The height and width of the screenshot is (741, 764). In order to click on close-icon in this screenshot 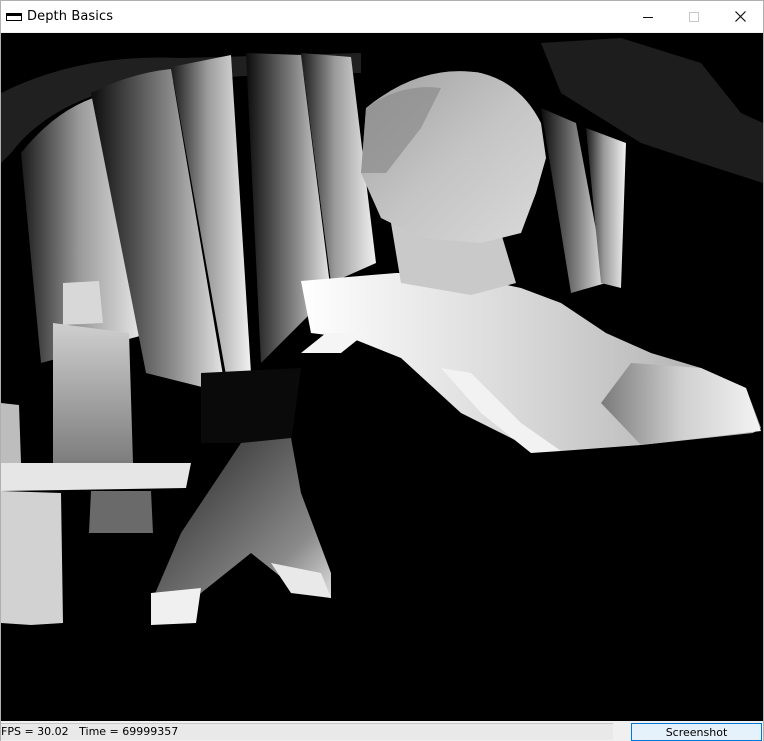, I will do `click(740, 16)`.